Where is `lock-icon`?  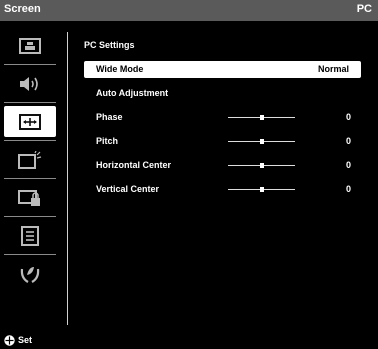
lock-icon is located at coordinates (29, 197).